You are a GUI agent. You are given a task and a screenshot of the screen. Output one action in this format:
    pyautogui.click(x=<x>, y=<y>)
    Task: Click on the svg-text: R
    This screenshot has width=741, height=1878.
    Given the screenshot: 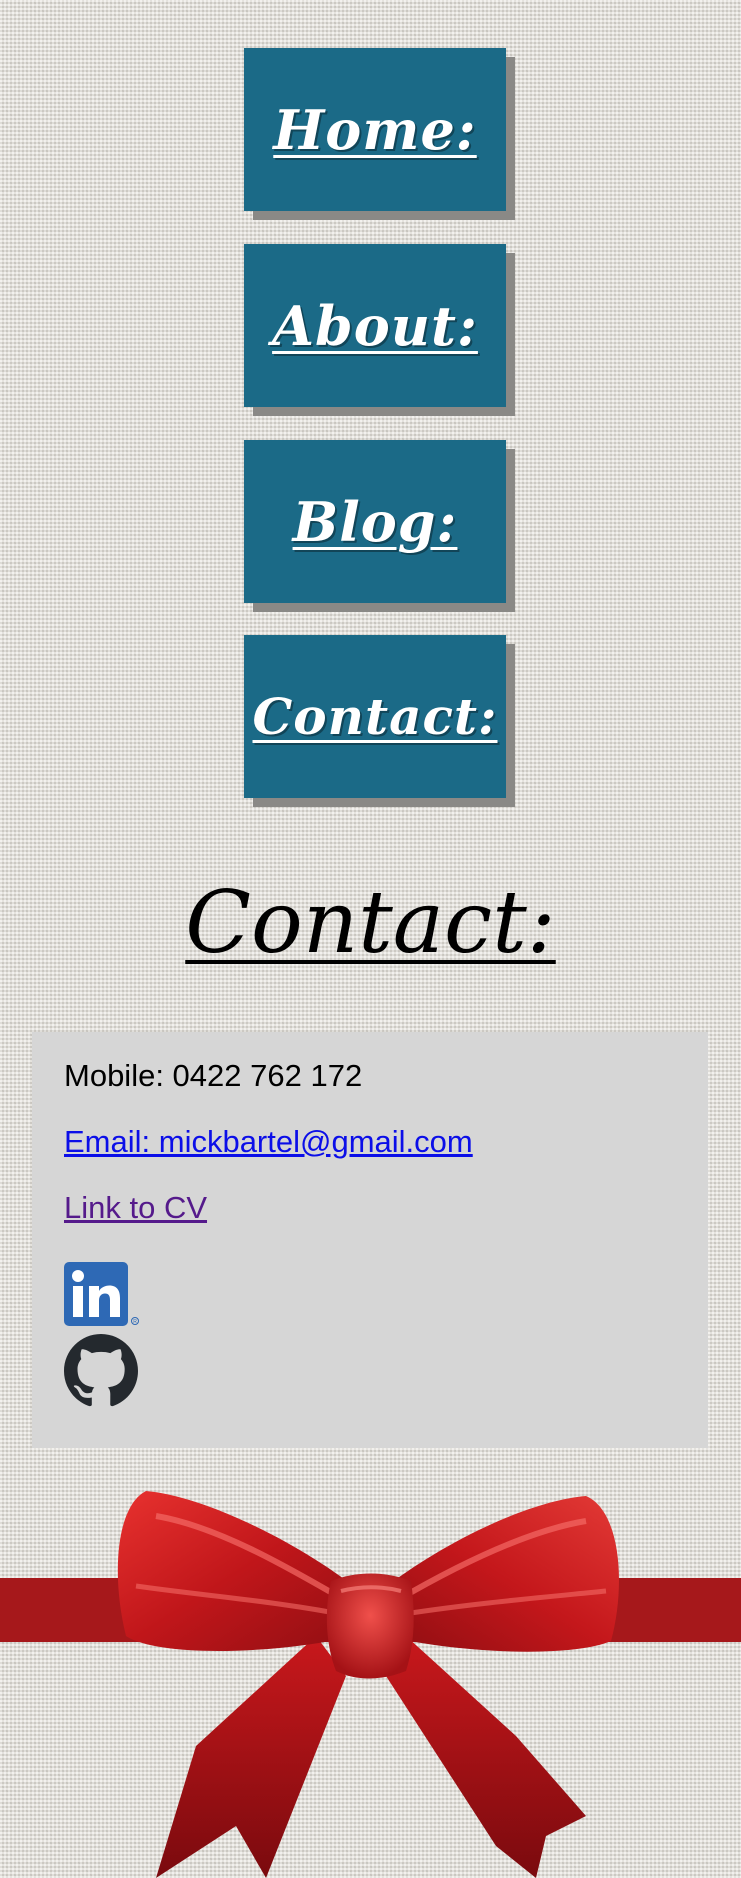 What is the action you would take?
    pyautogui.click(x=135, y=1322)
    